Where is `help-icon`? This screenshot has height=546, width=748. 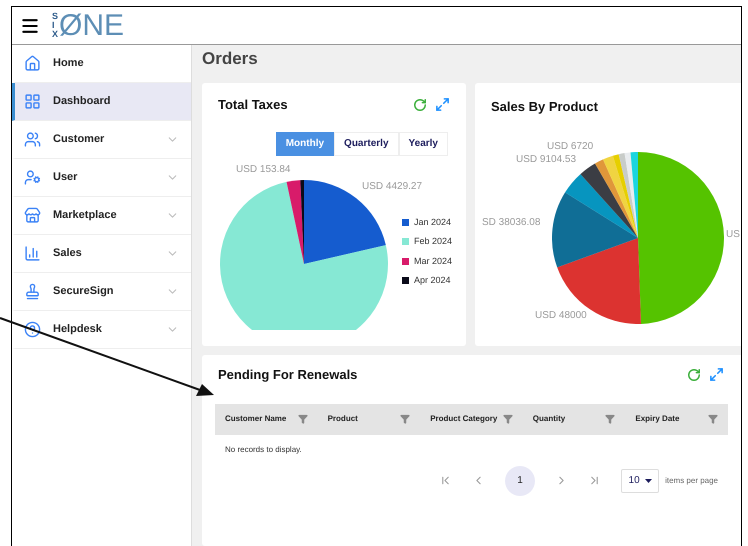
help-icon is located at coordinates (32, 329).